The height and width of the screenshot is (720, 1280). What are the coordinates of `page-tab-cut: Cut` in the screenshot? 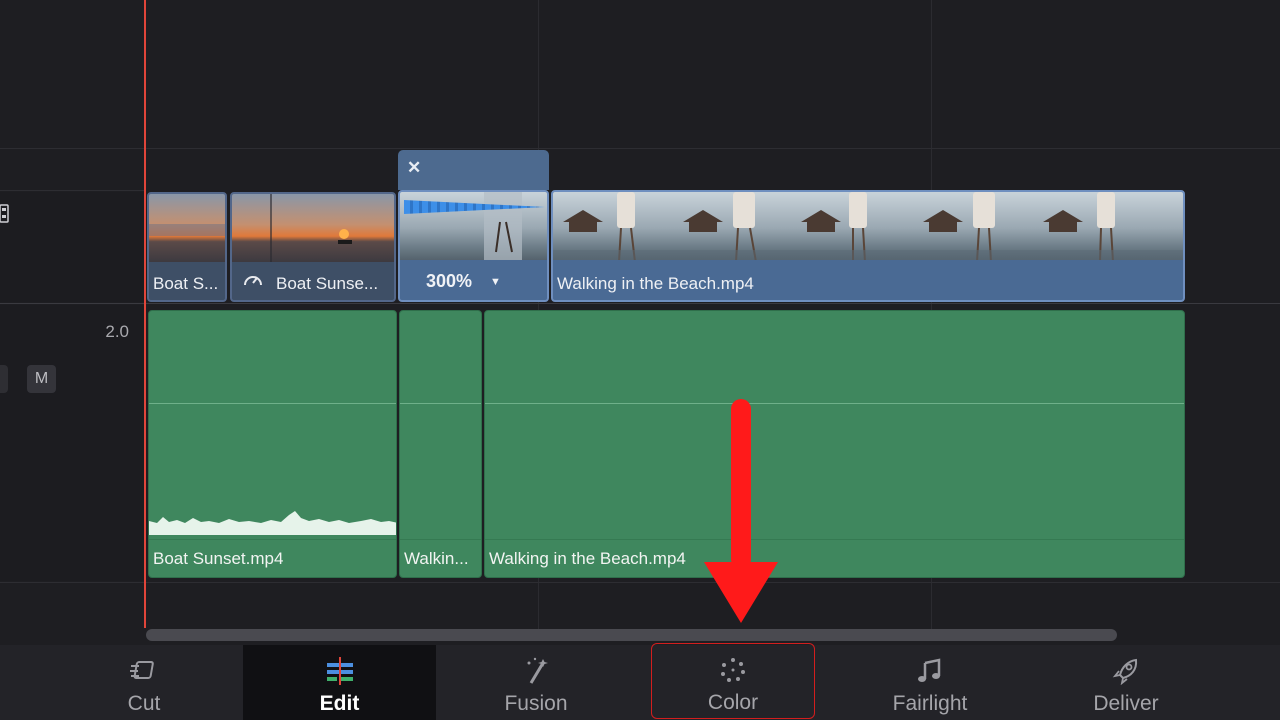 It's located at (144, 682).